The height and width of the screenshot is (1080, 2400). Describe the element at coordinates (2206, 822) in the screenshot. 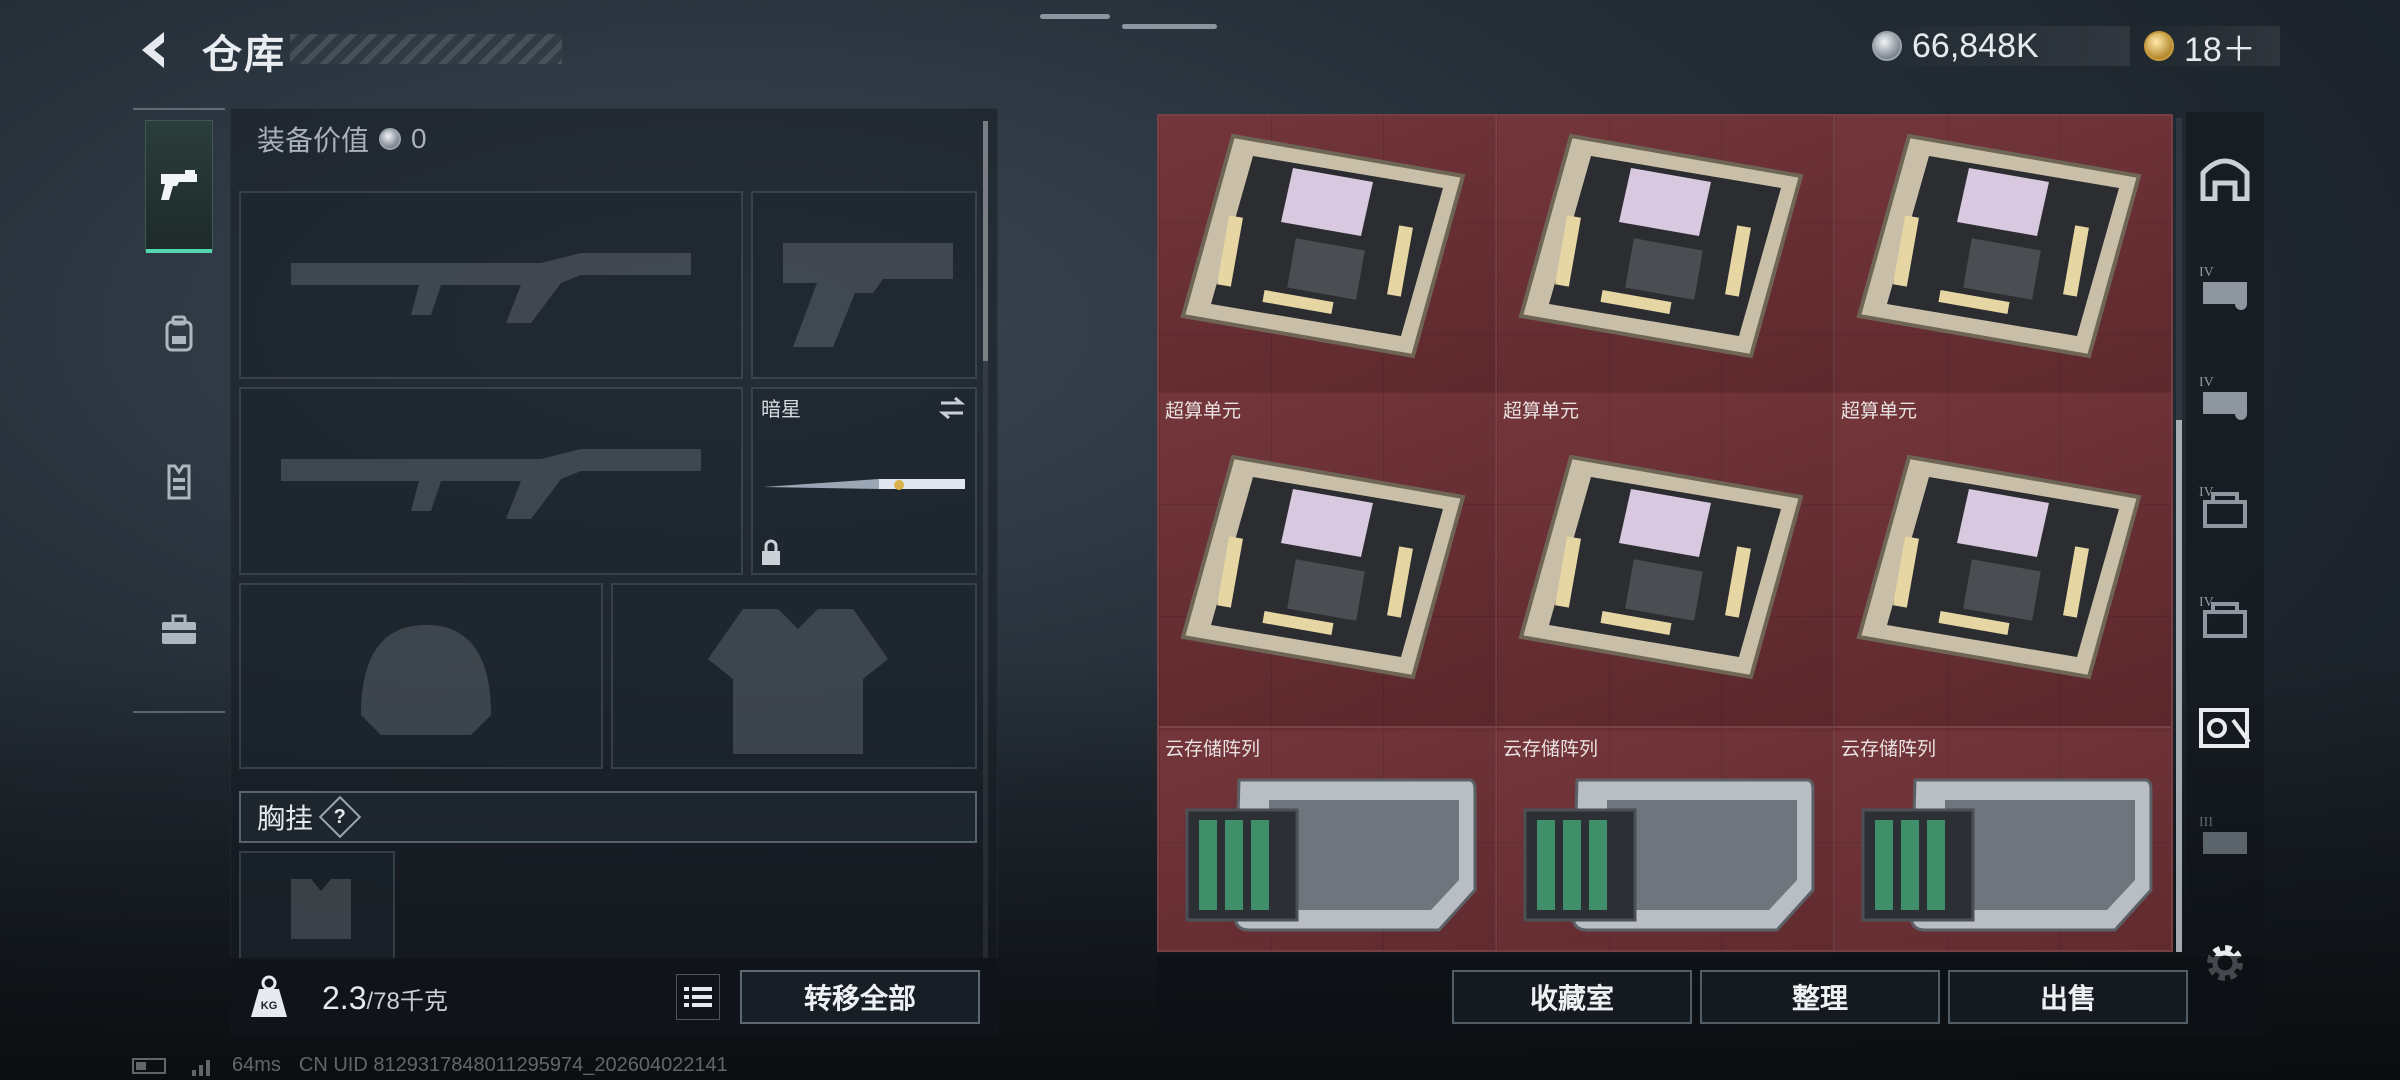

I see `svg-text: III` at that location.